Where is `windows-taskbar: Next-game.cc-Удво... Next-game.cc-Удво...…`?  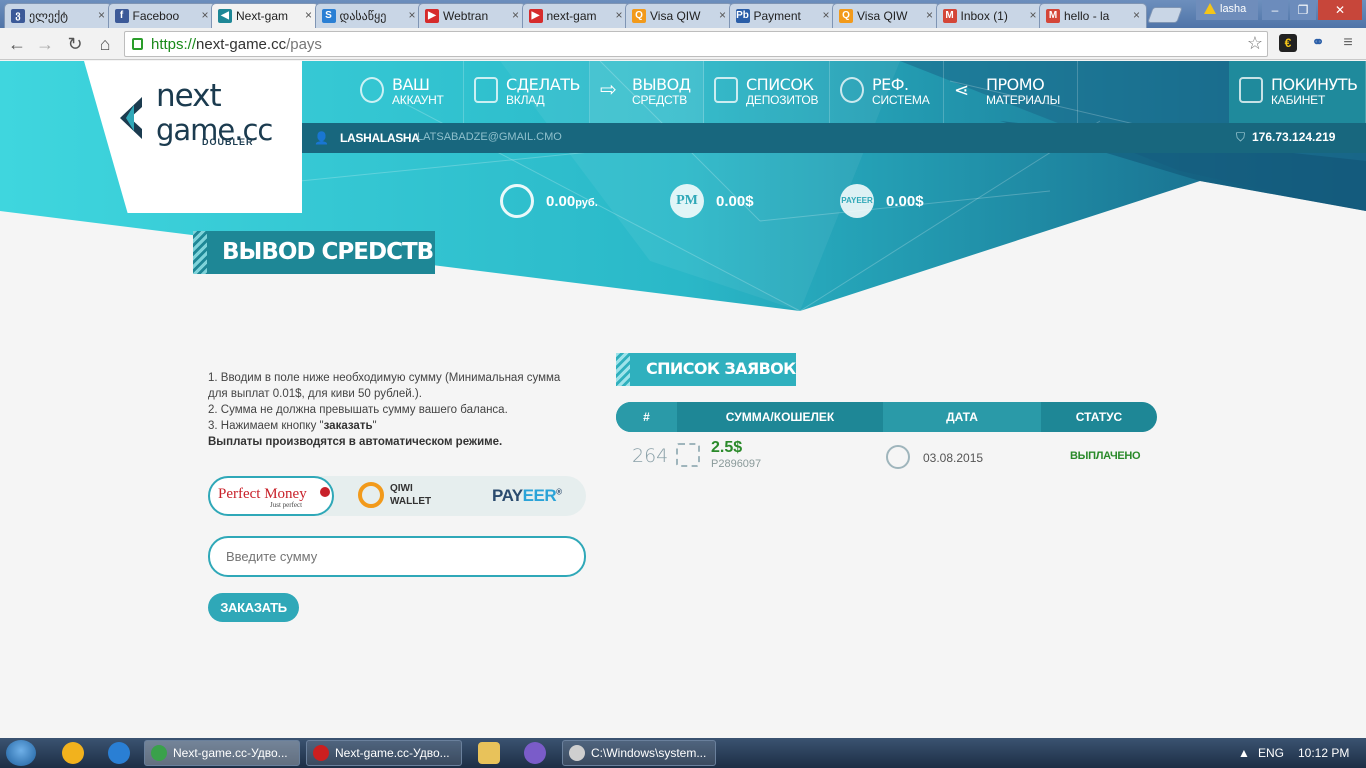
windows-taskbar: Next-game.cc-Удво... Next-game.cc-Удво...… is located at coordinates (683, 753).